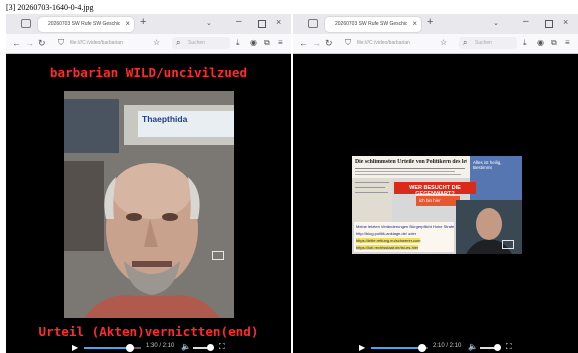 Image resolution: width=578 pixels, height=353 pixels. Describe the element at coordinates (148, 331) in the screenshot. I see `overlay-caption: Urteil (Akten)vernictten(end)` at that location.